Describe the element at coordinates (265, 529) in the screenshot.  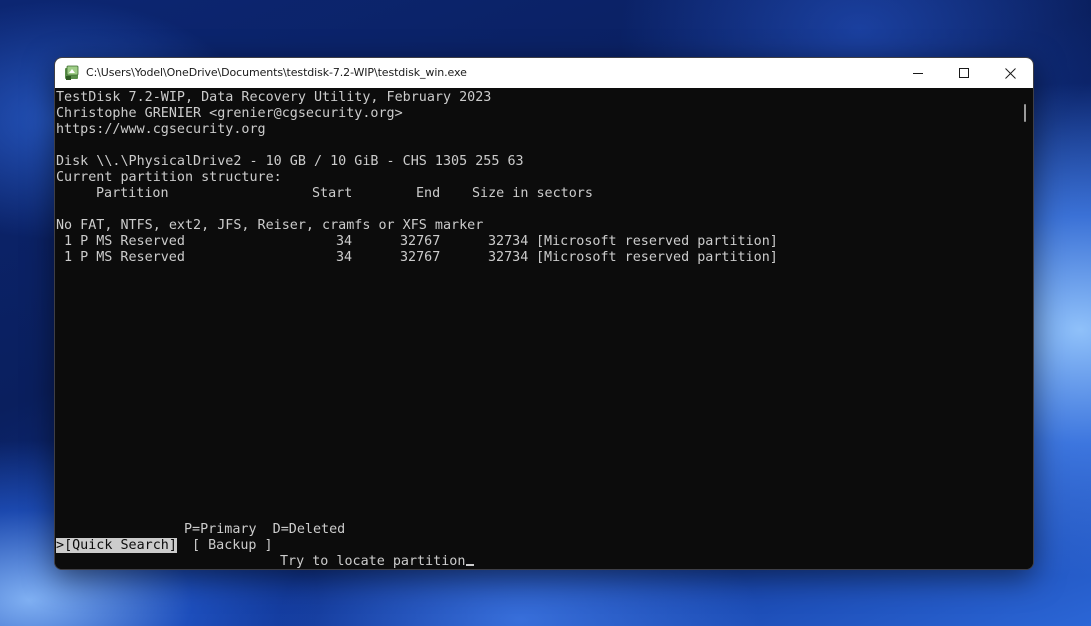
I see `legend-text: P=Primary D=Deleted` at that location.